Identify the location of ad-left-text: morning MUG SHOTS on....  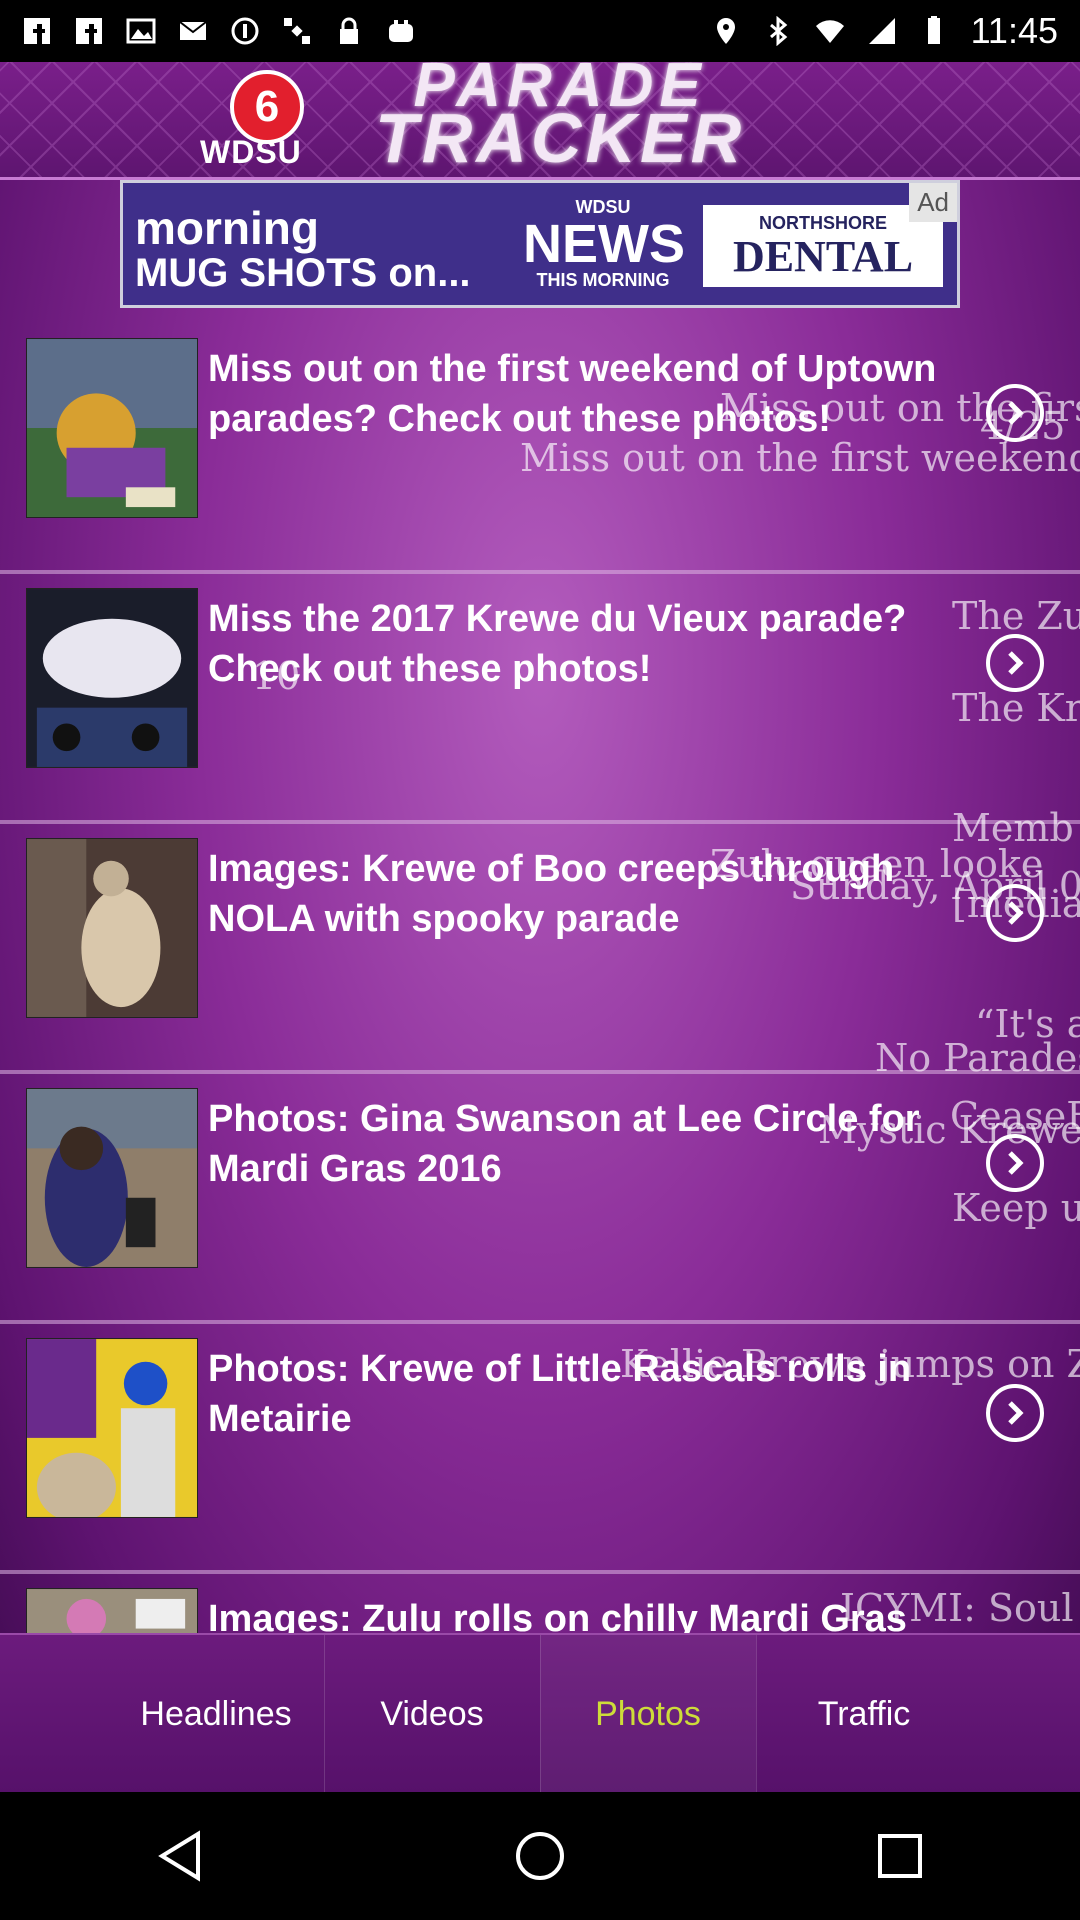
(303, 248).